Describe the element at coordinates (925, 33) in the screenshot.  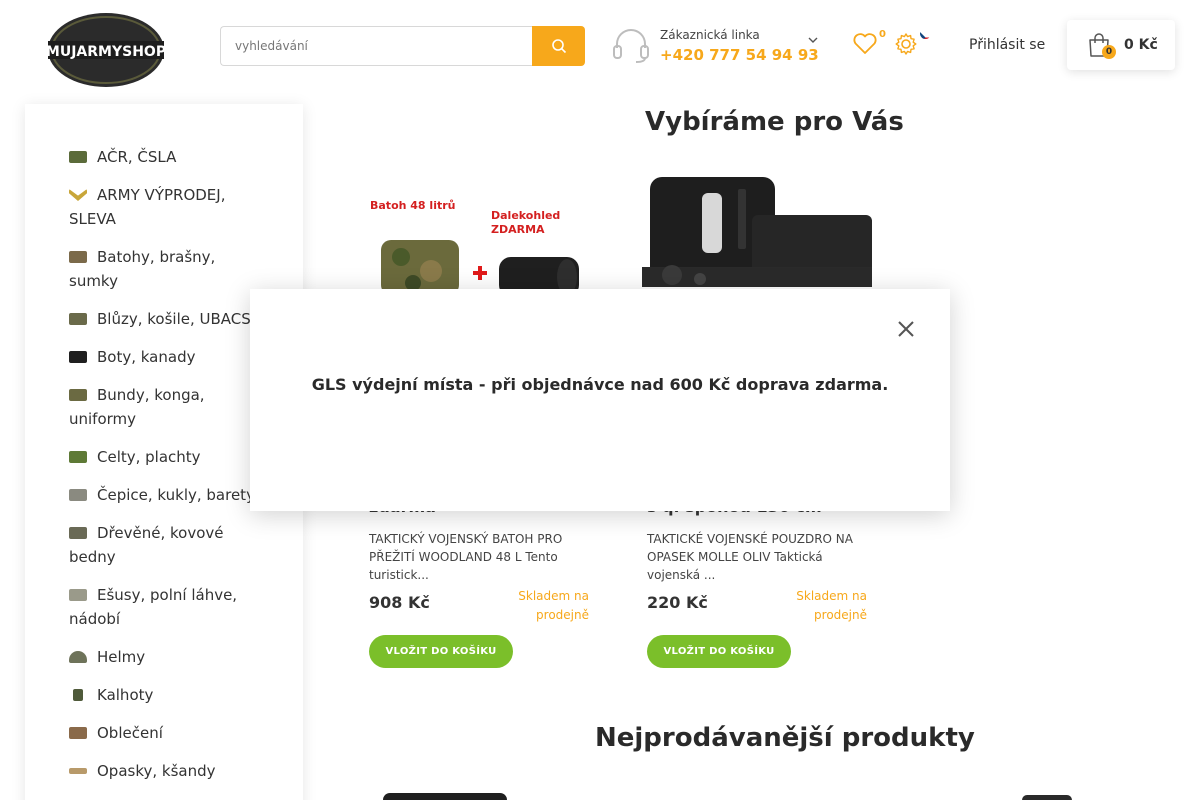
I see `czech-flag-icon` at that location.